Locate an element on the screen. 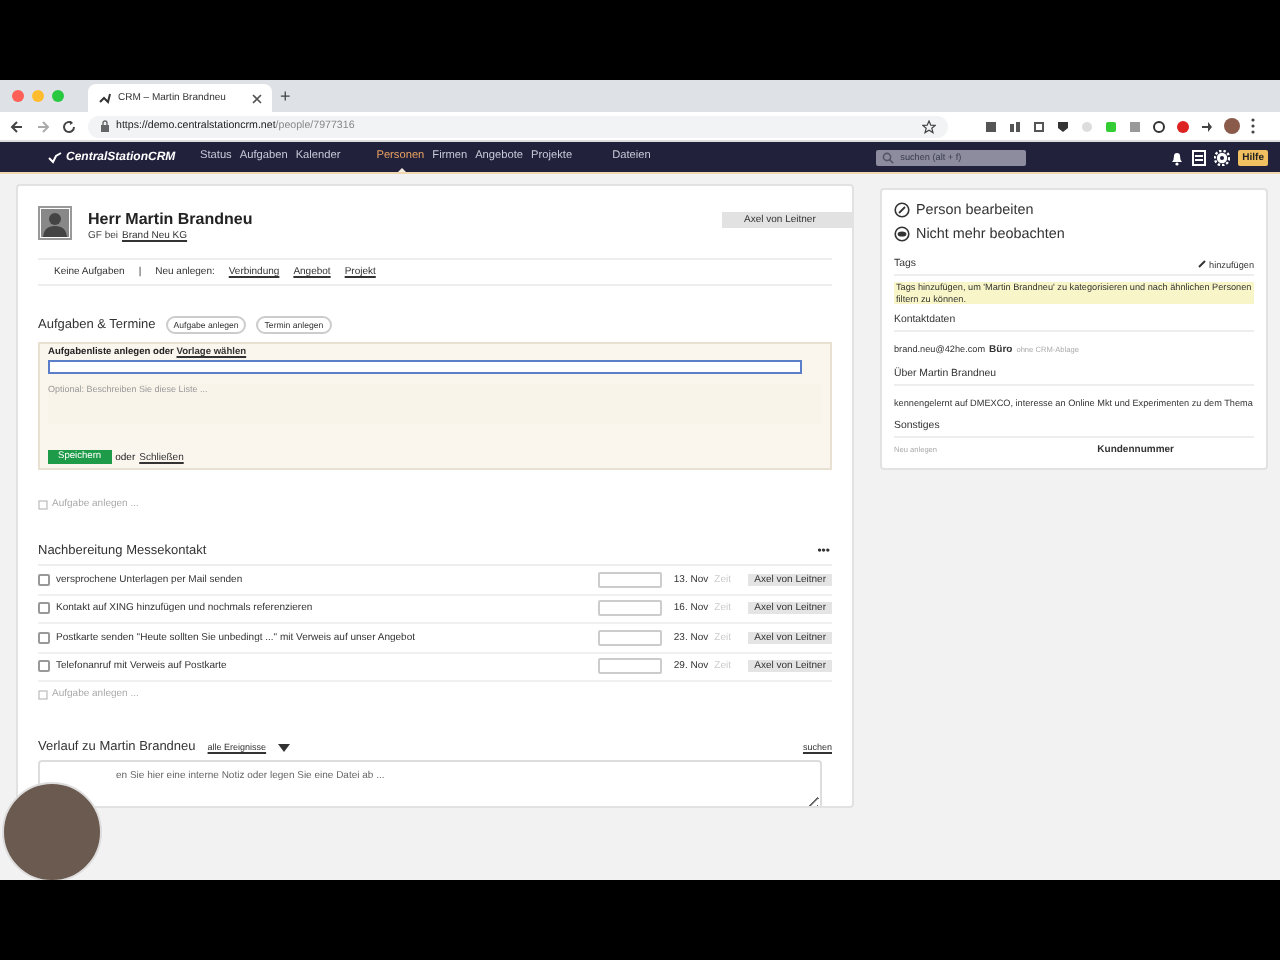 This screenshot has height=960, width=1280. pencil-circle-icon is located at coordinates (902, 209).